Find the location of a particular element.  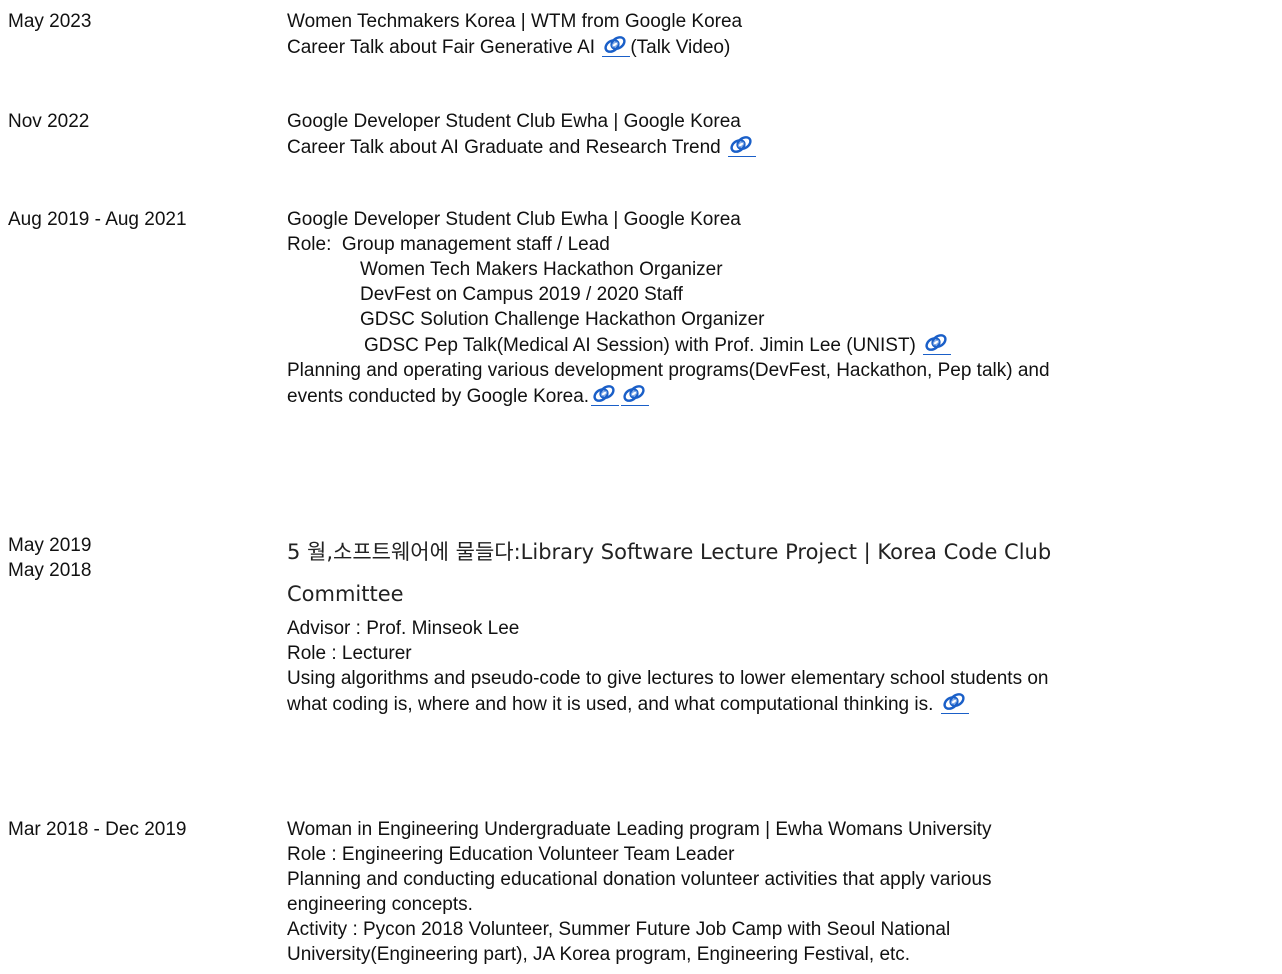

entry-date: May 2023 is located at coordinates (50, 21).